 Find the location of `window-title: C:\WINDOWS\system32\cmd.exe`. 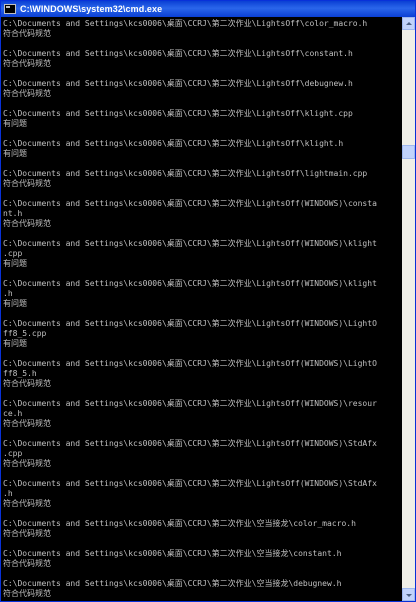

window-title: C:\WINDOWS\system32\cmd.exe is located at coordinates (91, 9).